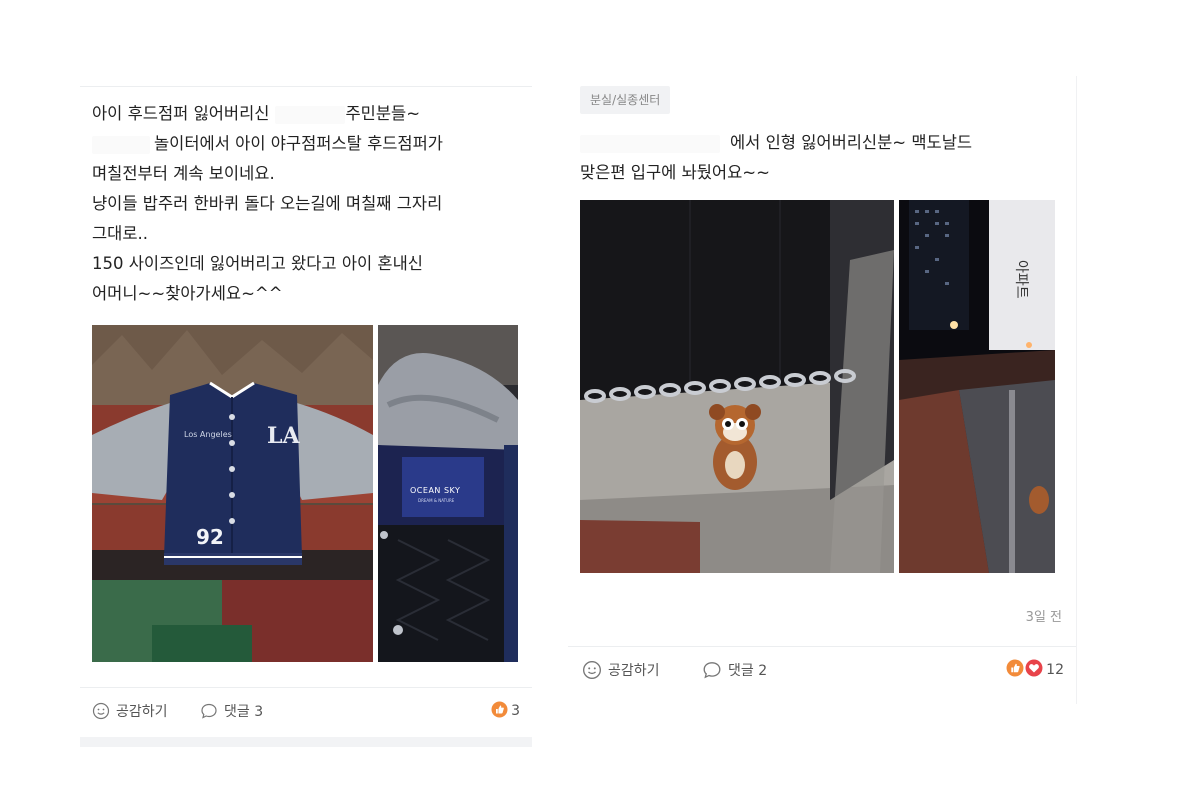 Image resolution: width=1200 pixels, height=800 pixels. I want to click on svg-text: Los Angeles, so click(208, 434).